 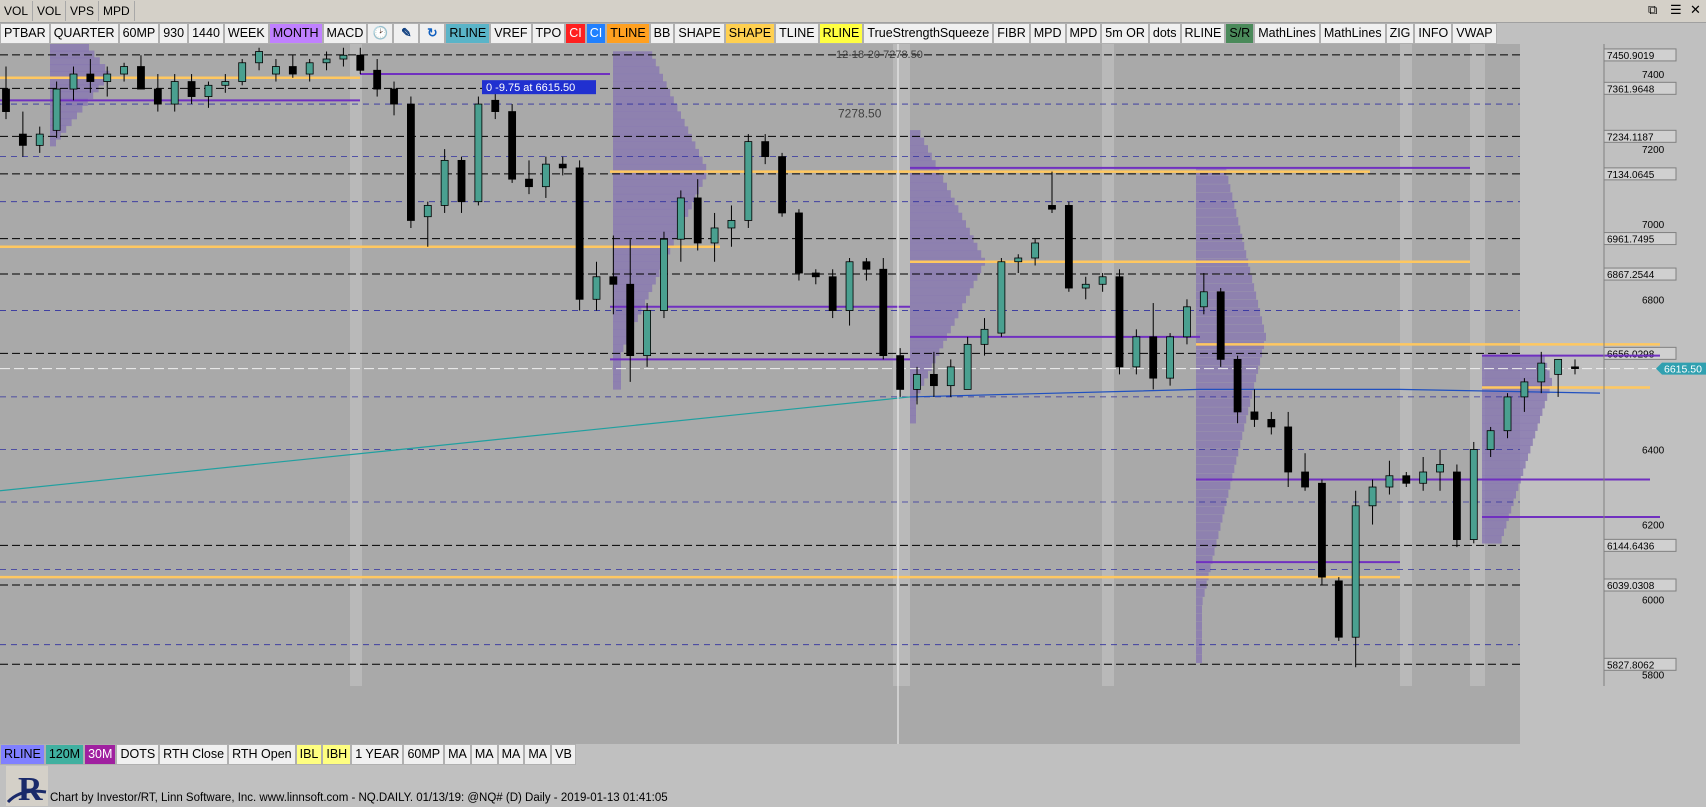 What do you see at coordinates (246, 33) in the screenshot?
I see `week-button: WEEK` at bounding box center [246, 33].